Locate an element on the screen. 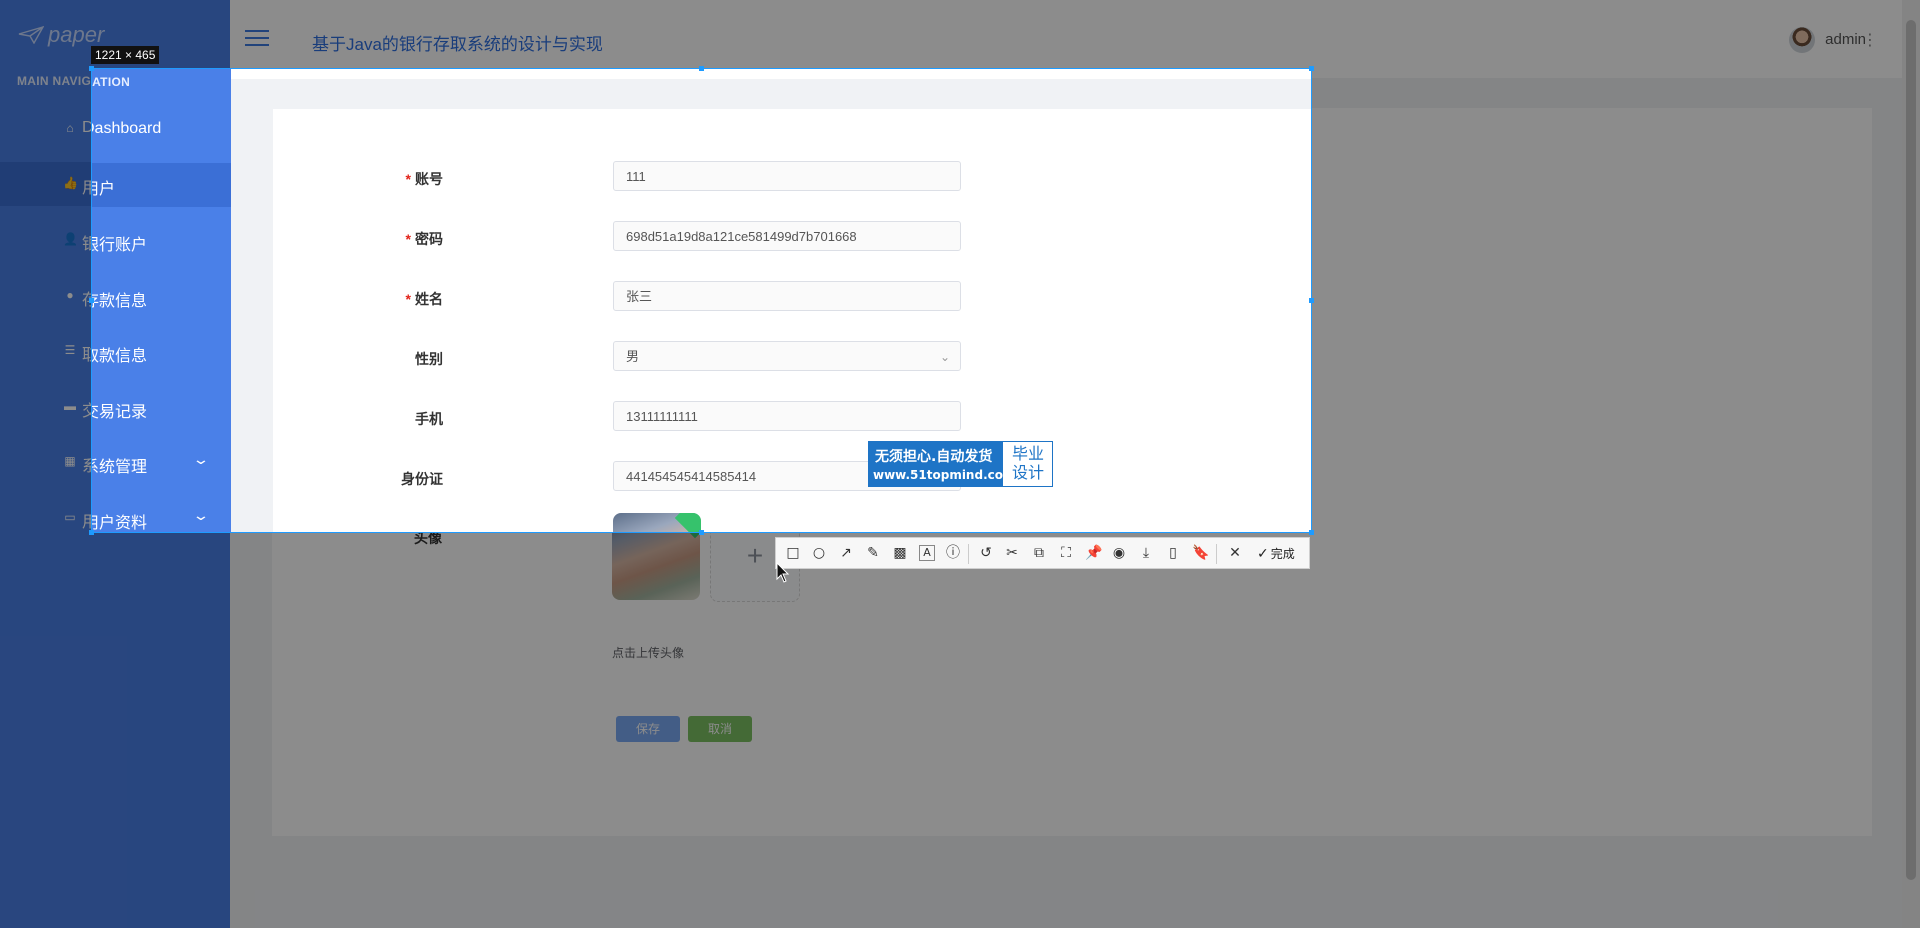 The height and width of the screenshot is (928, 1920). capture-toolbar: □ ○ ↗ ✎ ▩ A ⓘ ↺ ✂ ⧉ ⛶ 📌 ◉ ⤓ ▯ 🔖 ✕ ✓ 完成 is located at coordinates (1042, 553).